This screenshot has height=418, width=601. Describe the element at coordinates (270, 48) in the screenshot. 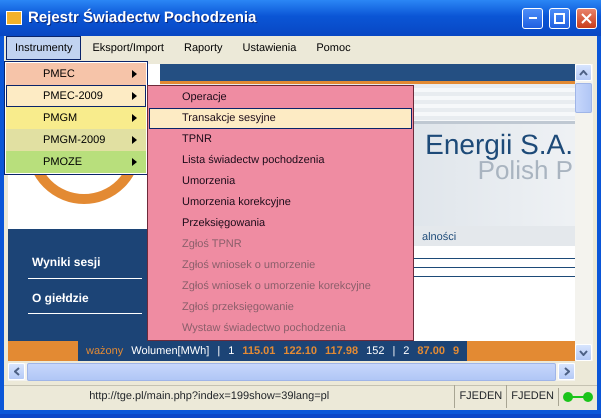

I see `menu-item: Ustawienia` at that location.